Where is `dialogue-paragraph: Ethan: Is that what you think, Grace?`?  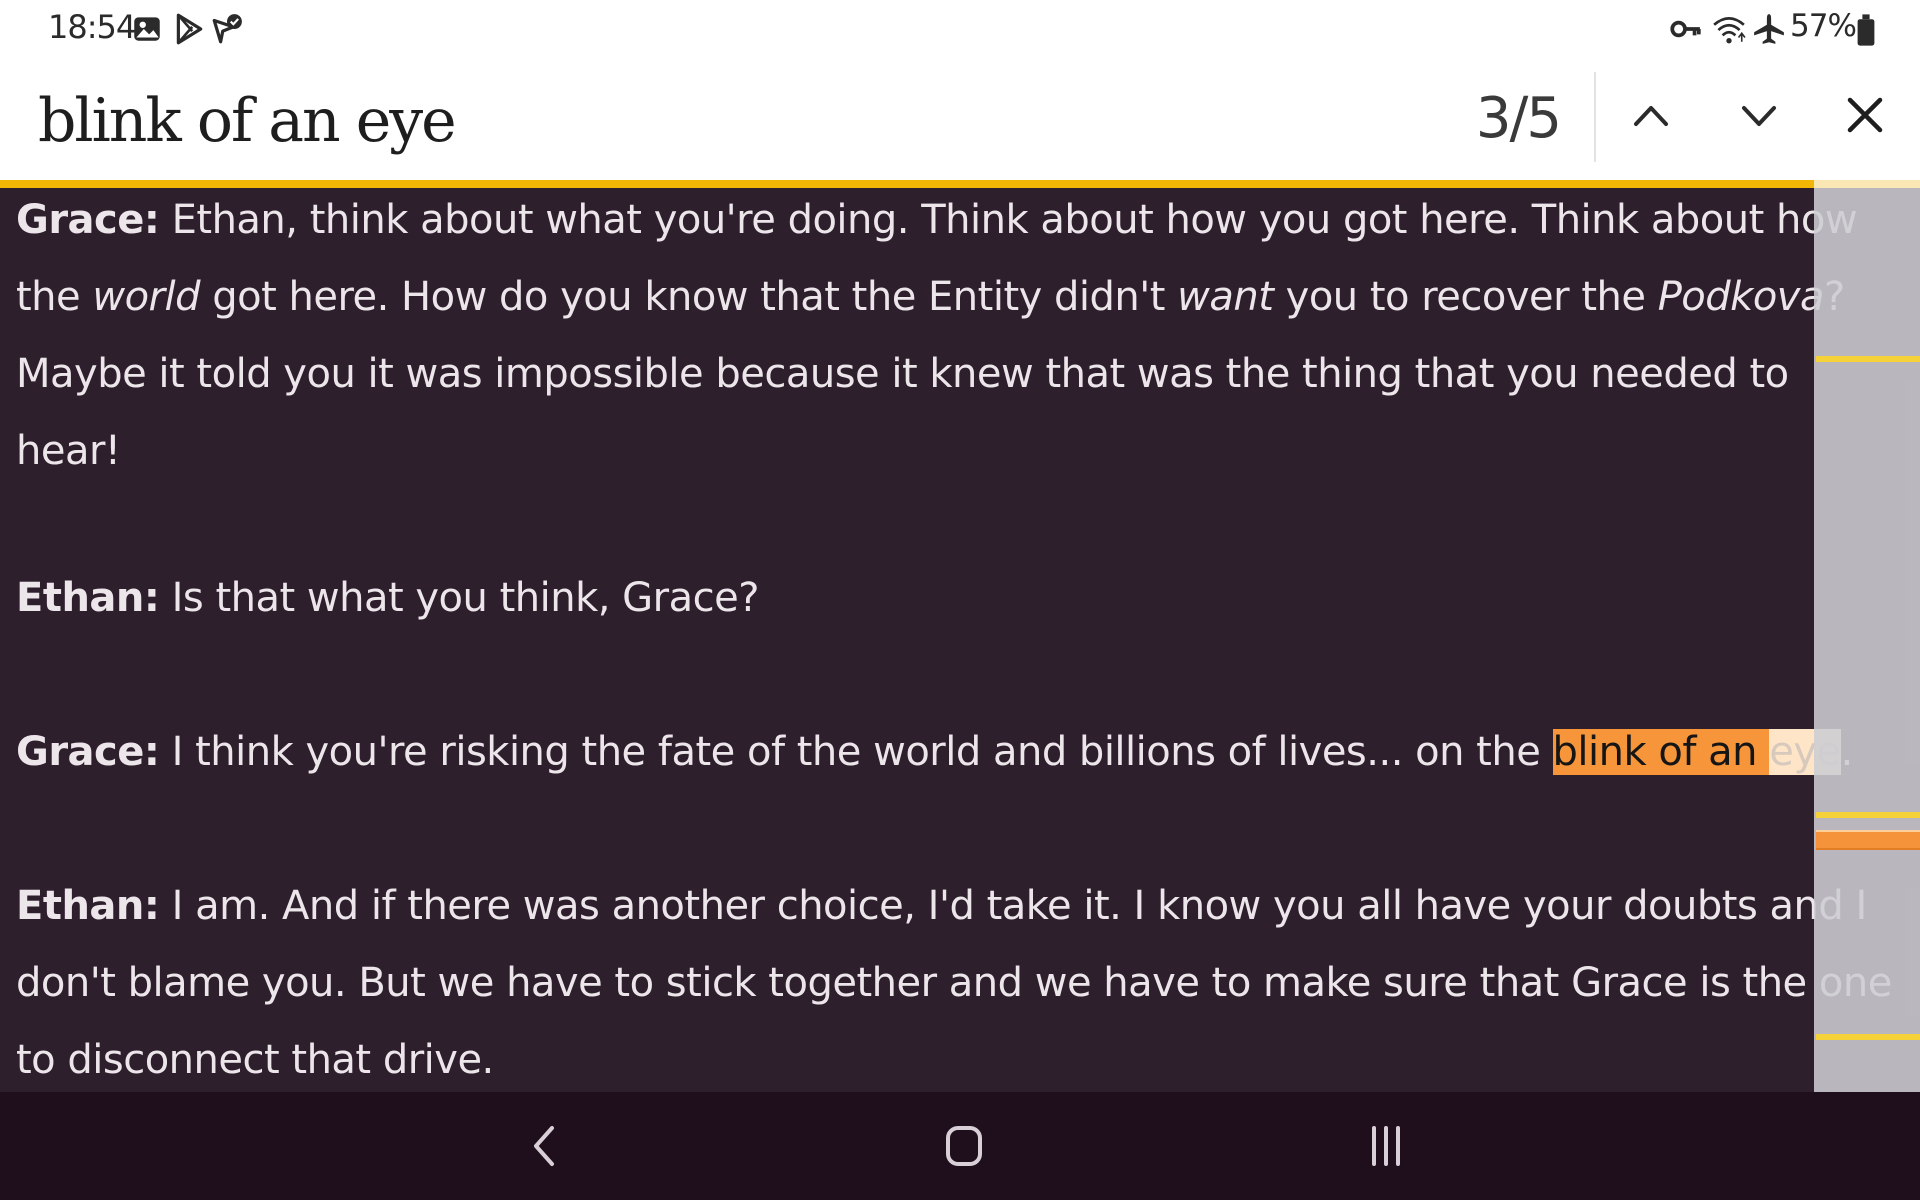 dialogue-paragraph: Ethan: Is that what you think, Grace? is located at coordinates (956, 598).